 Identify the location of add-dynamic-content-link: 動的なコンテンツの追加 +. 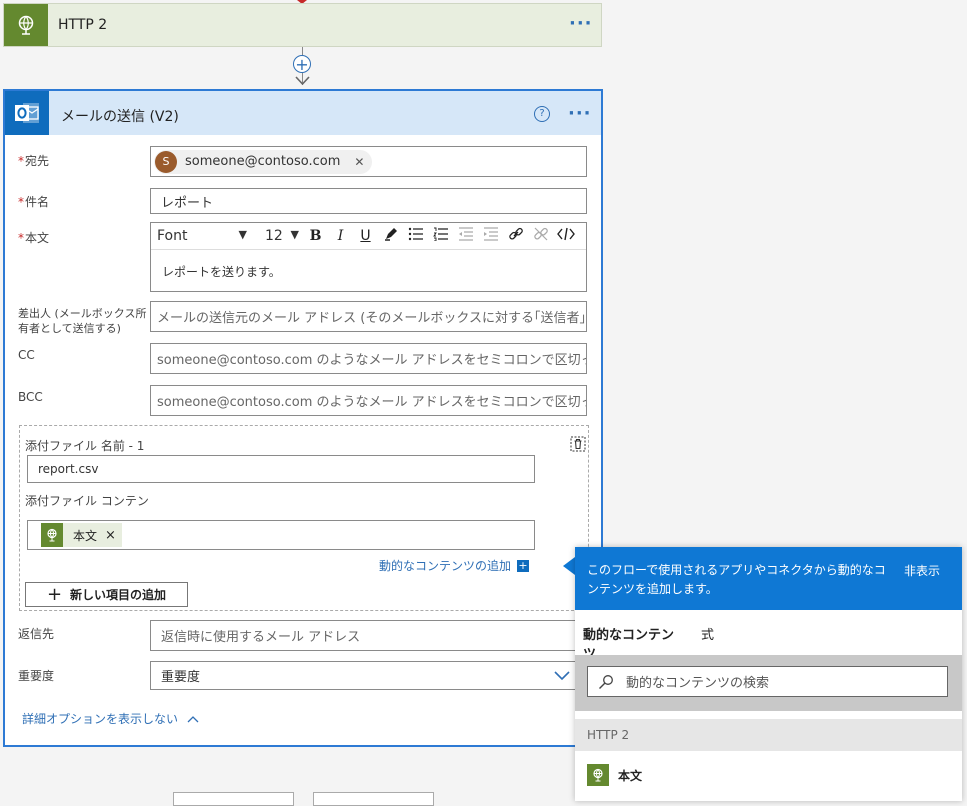
(454, 565).